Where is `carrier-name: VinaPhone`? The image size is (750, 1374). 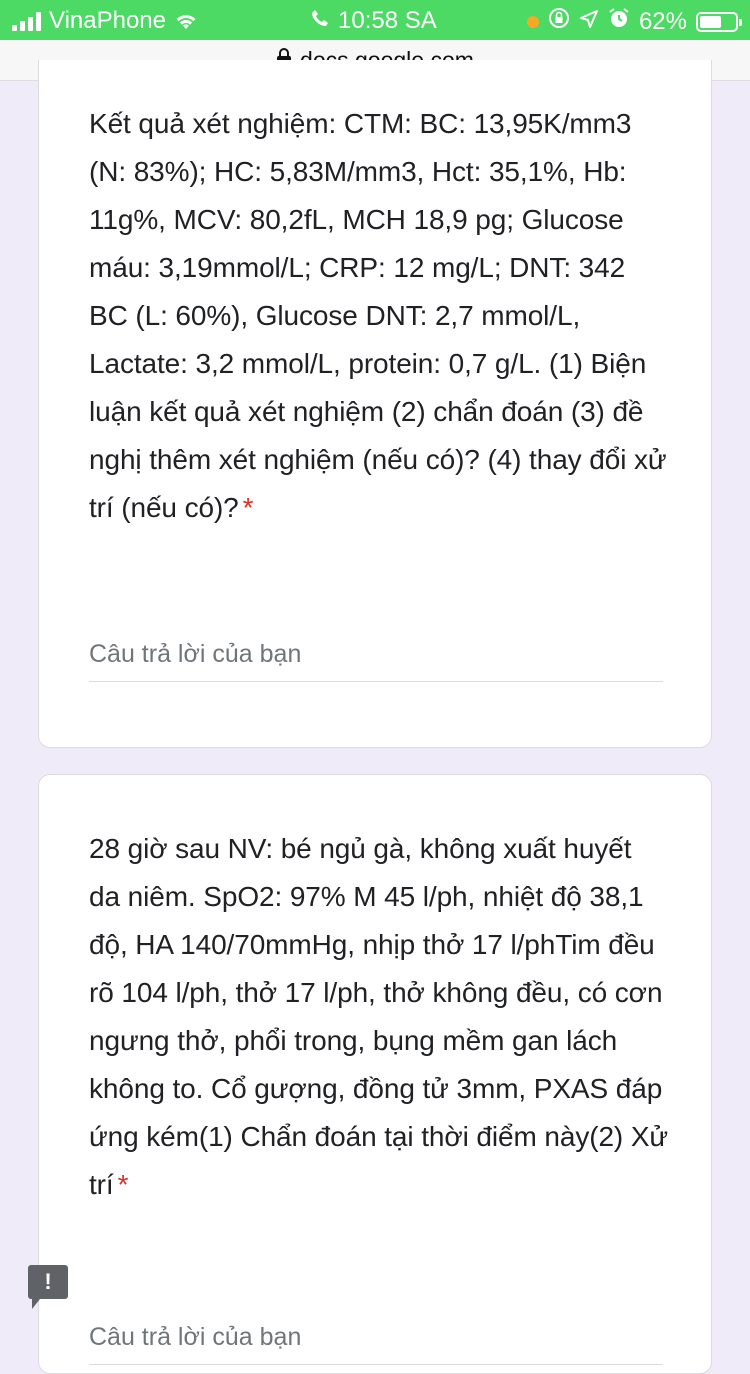 carrier-name: VinaPhone is located at coordinates (107, 20).